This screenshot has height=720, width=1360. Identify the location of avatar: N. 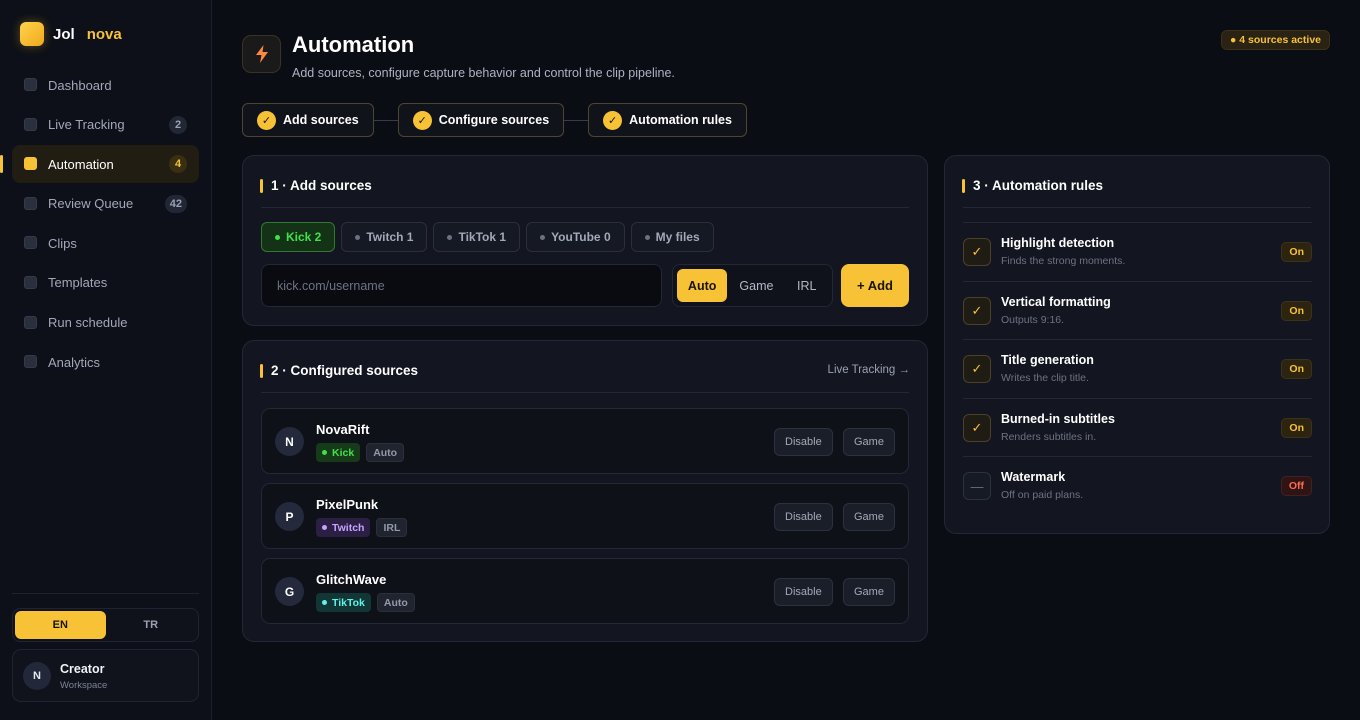
(289, 441).